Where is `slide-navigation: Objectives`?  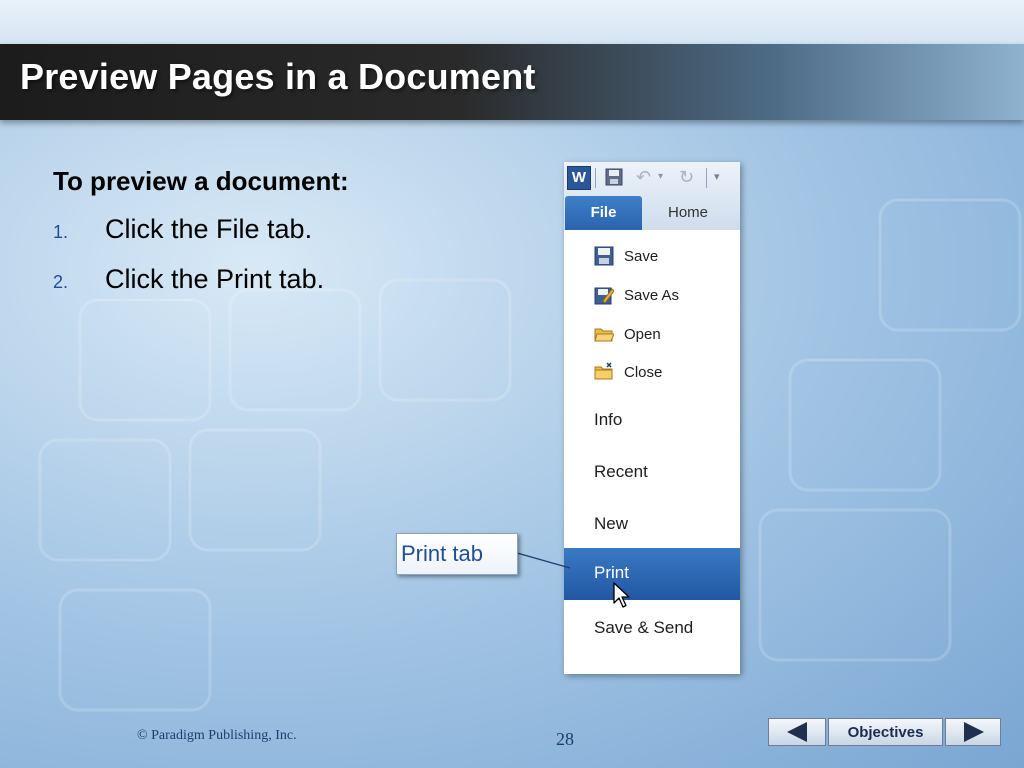 slide-navigation: Objectives is located at coordinates (884, 733).